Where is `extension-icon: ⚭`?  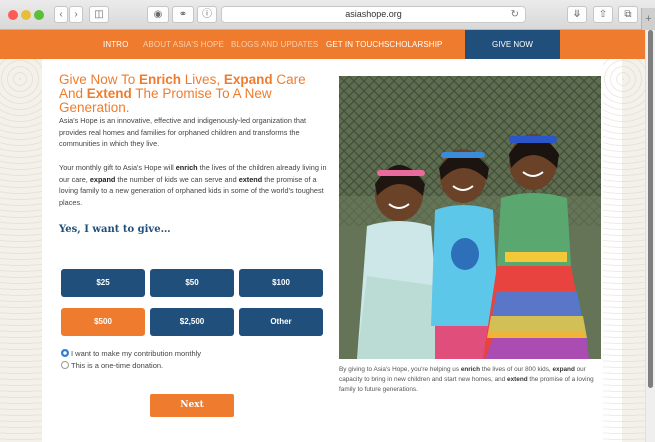
extension-icon: ⚭ is located at coordinates (183, 14).